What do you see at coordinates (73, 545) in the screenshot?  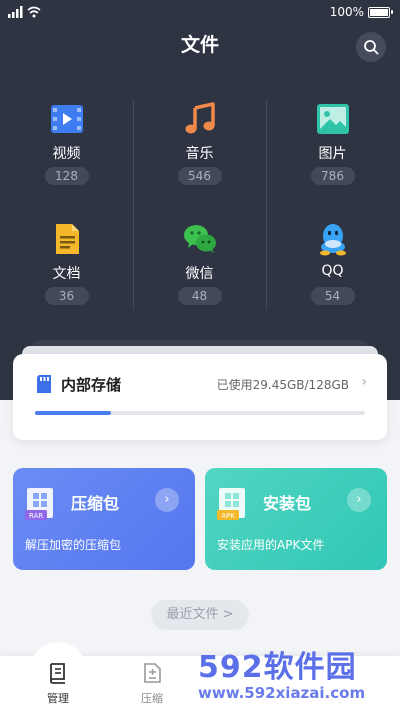 I see `zip-description: 解压加密的压缩包` at bounding box center [73, 545].